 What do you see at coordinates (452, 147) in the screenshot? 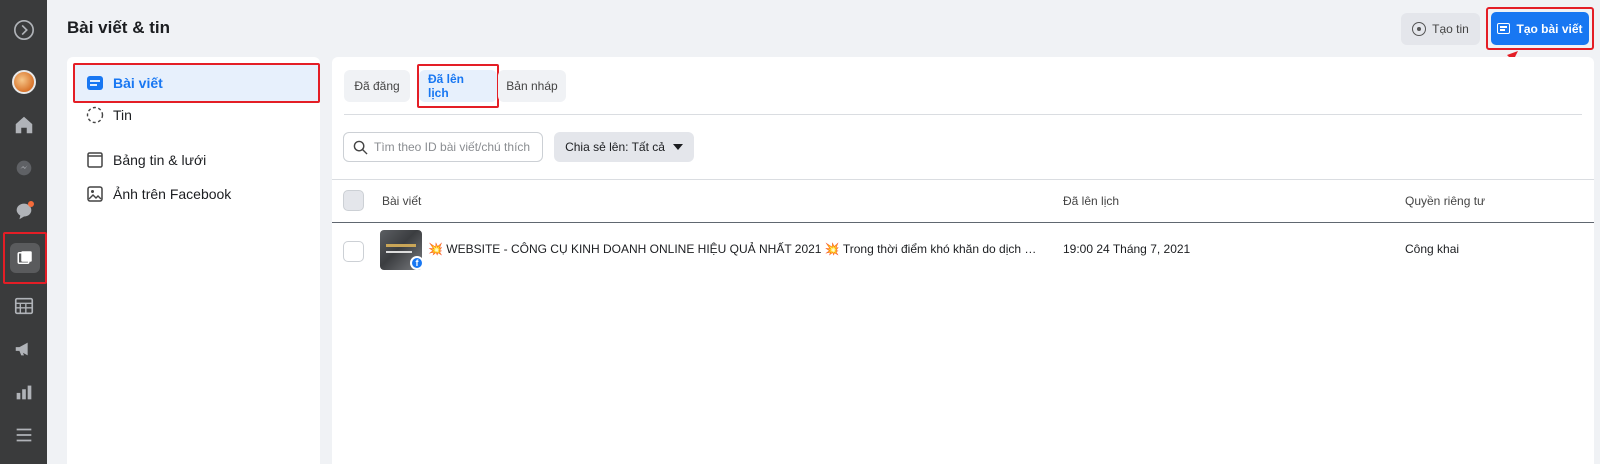
I see `search-placeholder: Tìm theo ID bài viết/chú thích` at bounding box center [452, 147].